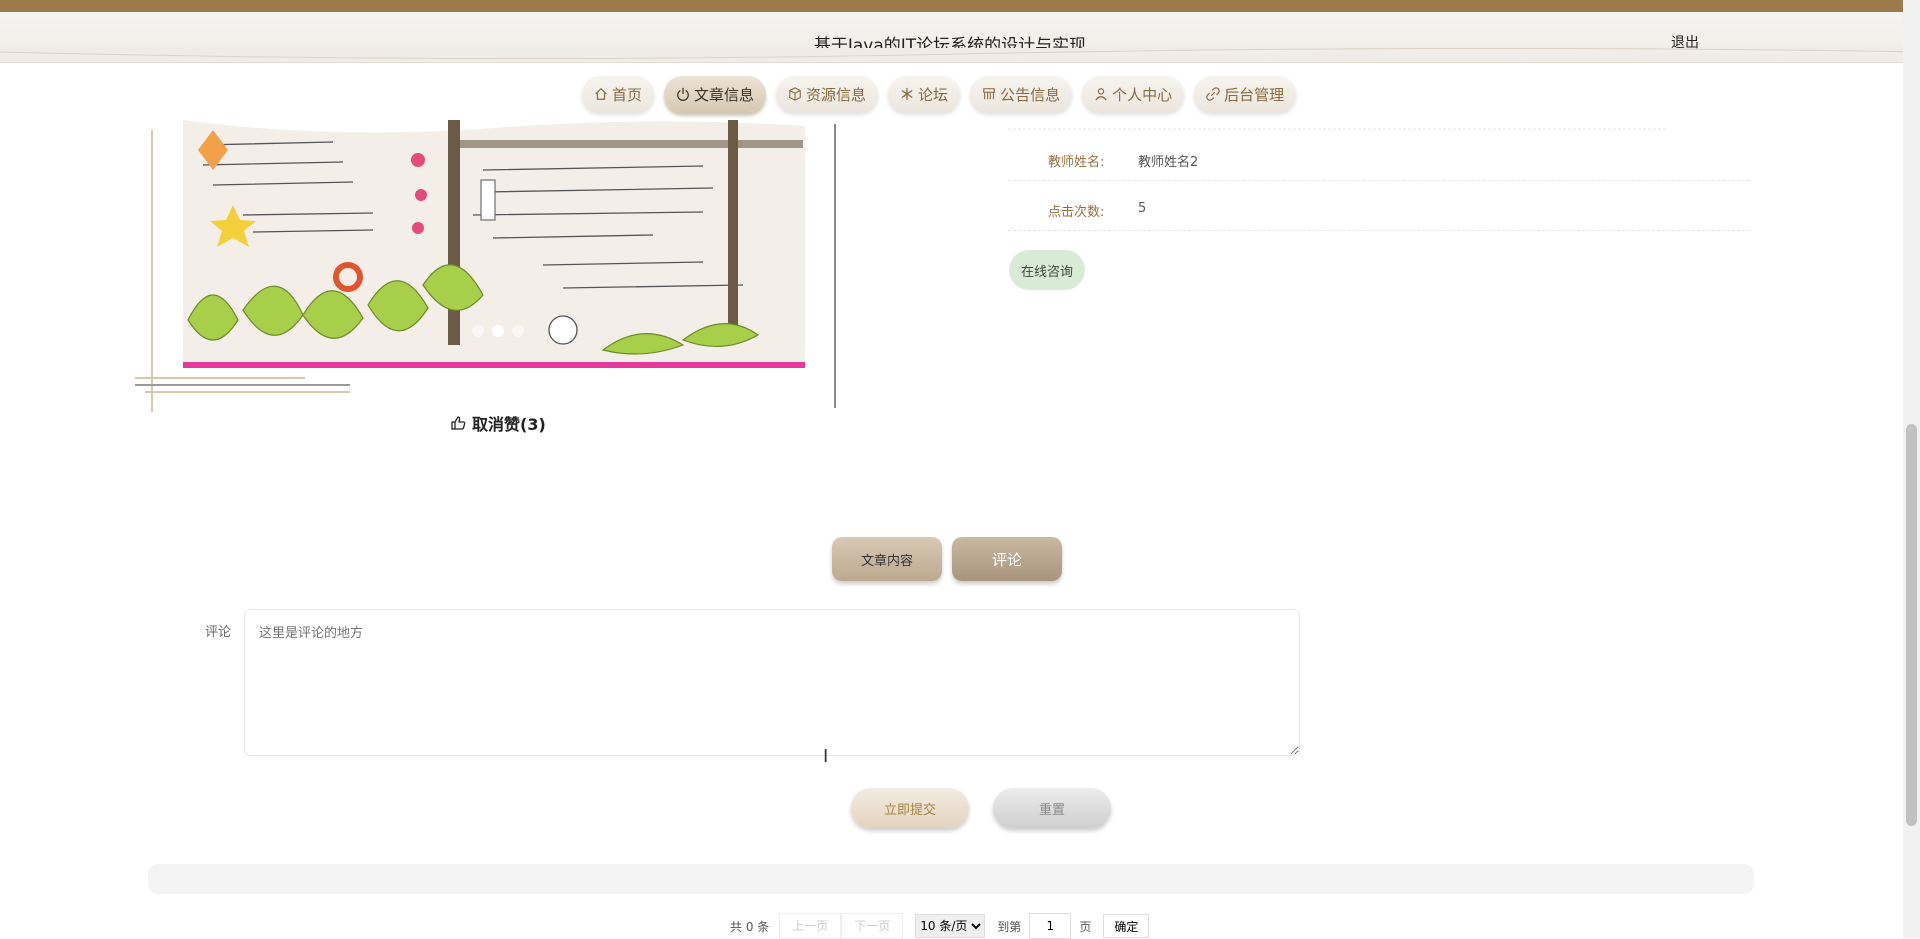 The height and width of the screenshot is (939, 1920). What do you see at coordinates (951, 879) in the screenshot?
I see `comment-list-area` at bounding box center [951, 879].